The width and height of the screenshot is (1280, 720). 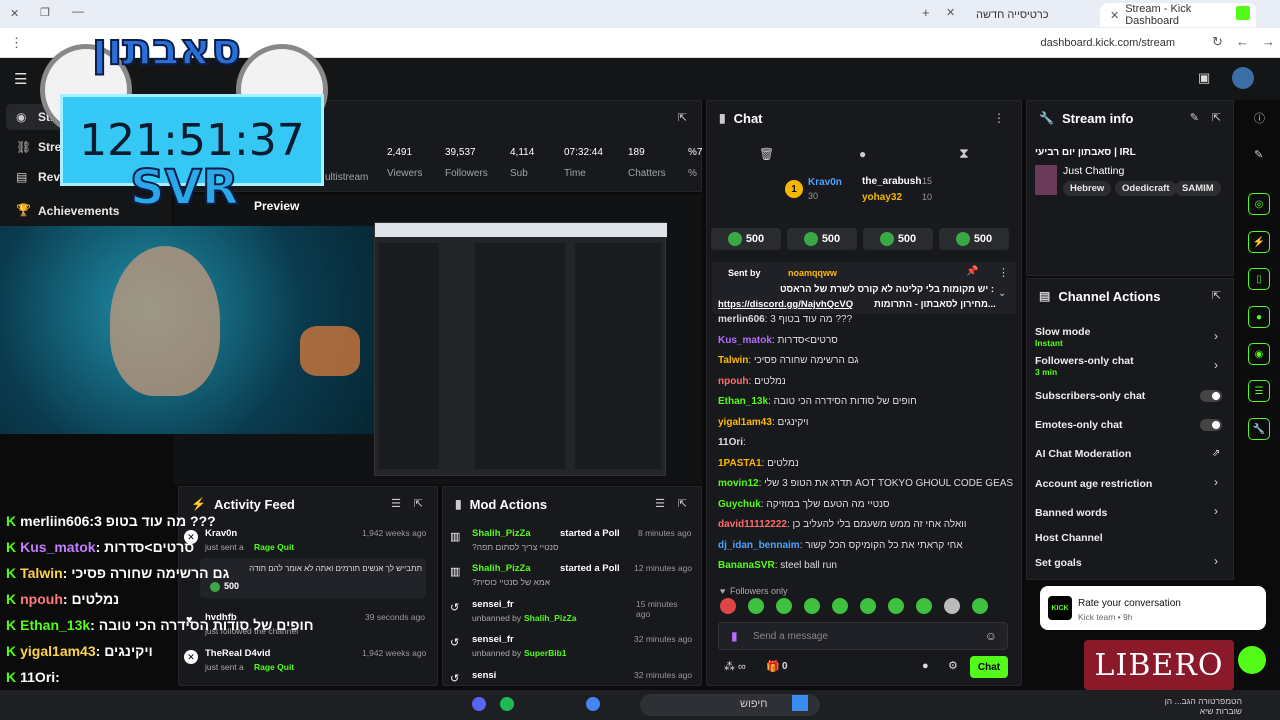 I want to click on chat-username: Ethan_13k, so click(x=743, y=401).